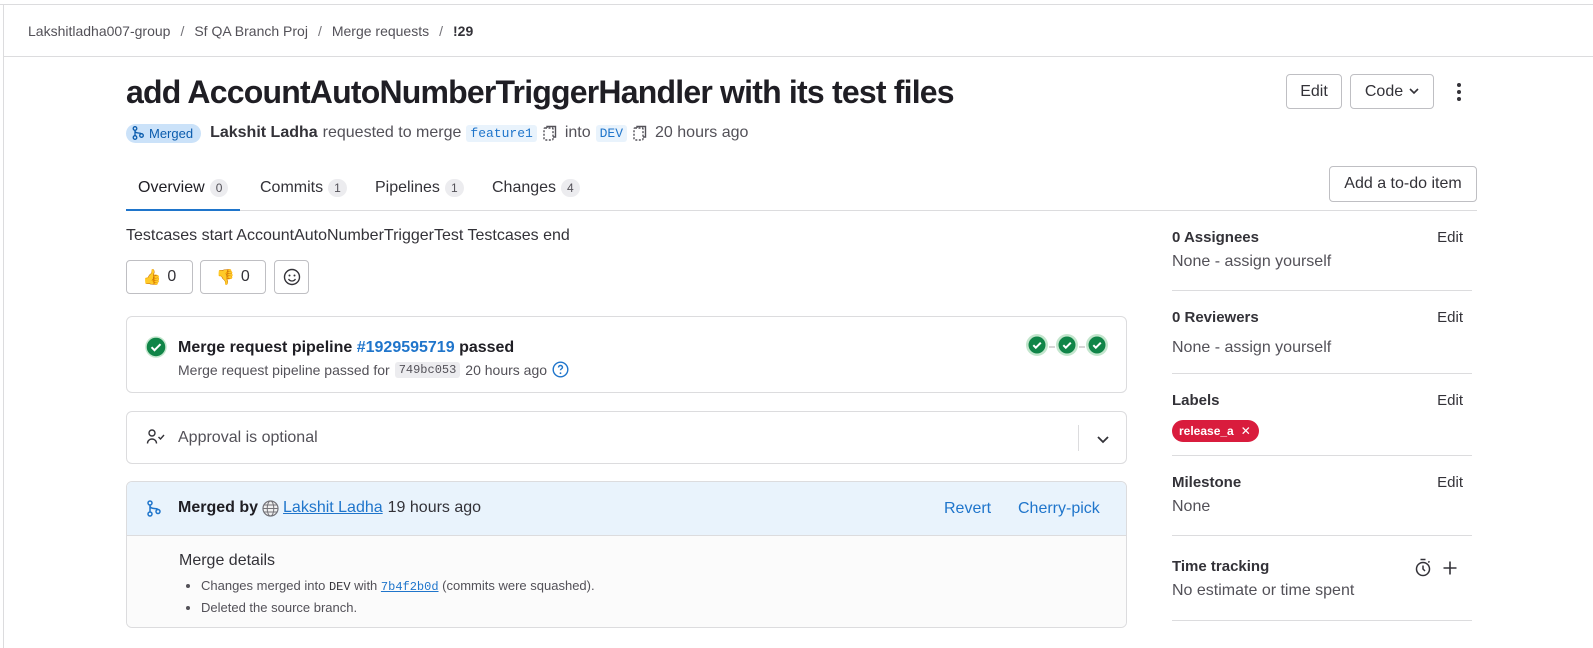 This screenshot has width=1593, height=648. Describe the element at coordinates (524, 187) in the screenshot. I see `tab-label: Changes` at that location.